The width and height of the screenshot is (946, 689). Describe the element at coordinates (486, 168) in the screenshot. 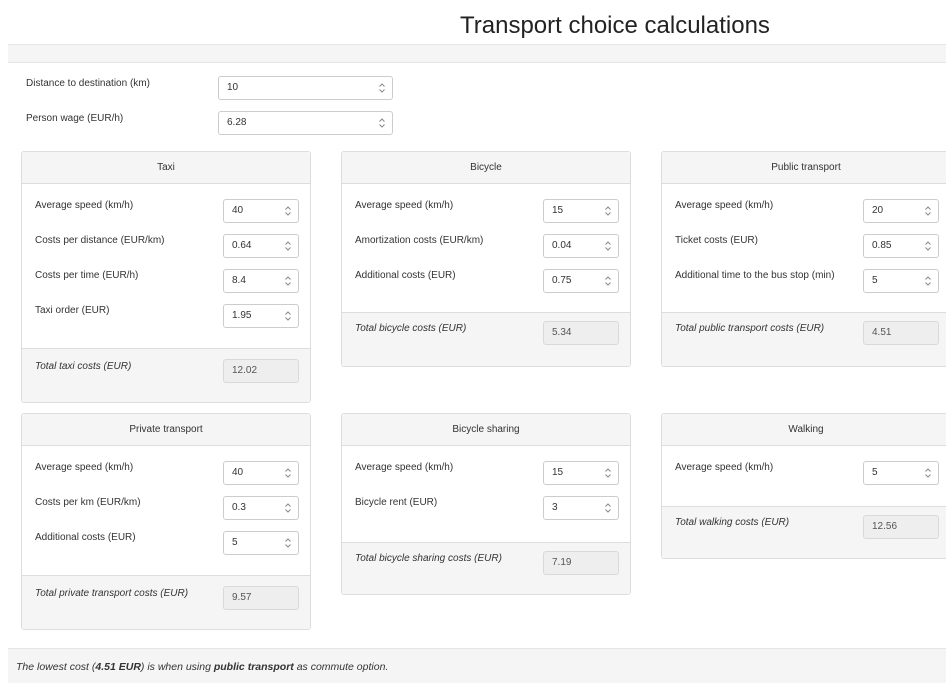

I see `bicycle-panel-title: Bicycle` at that location.